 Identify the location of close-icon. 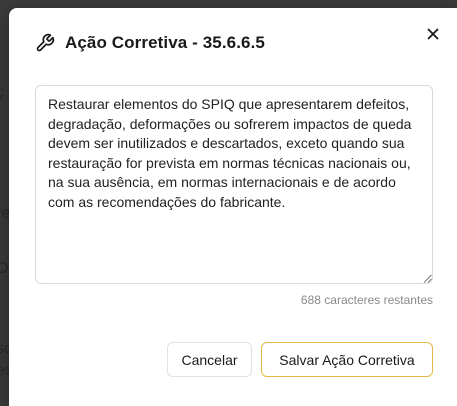
(433, 34).